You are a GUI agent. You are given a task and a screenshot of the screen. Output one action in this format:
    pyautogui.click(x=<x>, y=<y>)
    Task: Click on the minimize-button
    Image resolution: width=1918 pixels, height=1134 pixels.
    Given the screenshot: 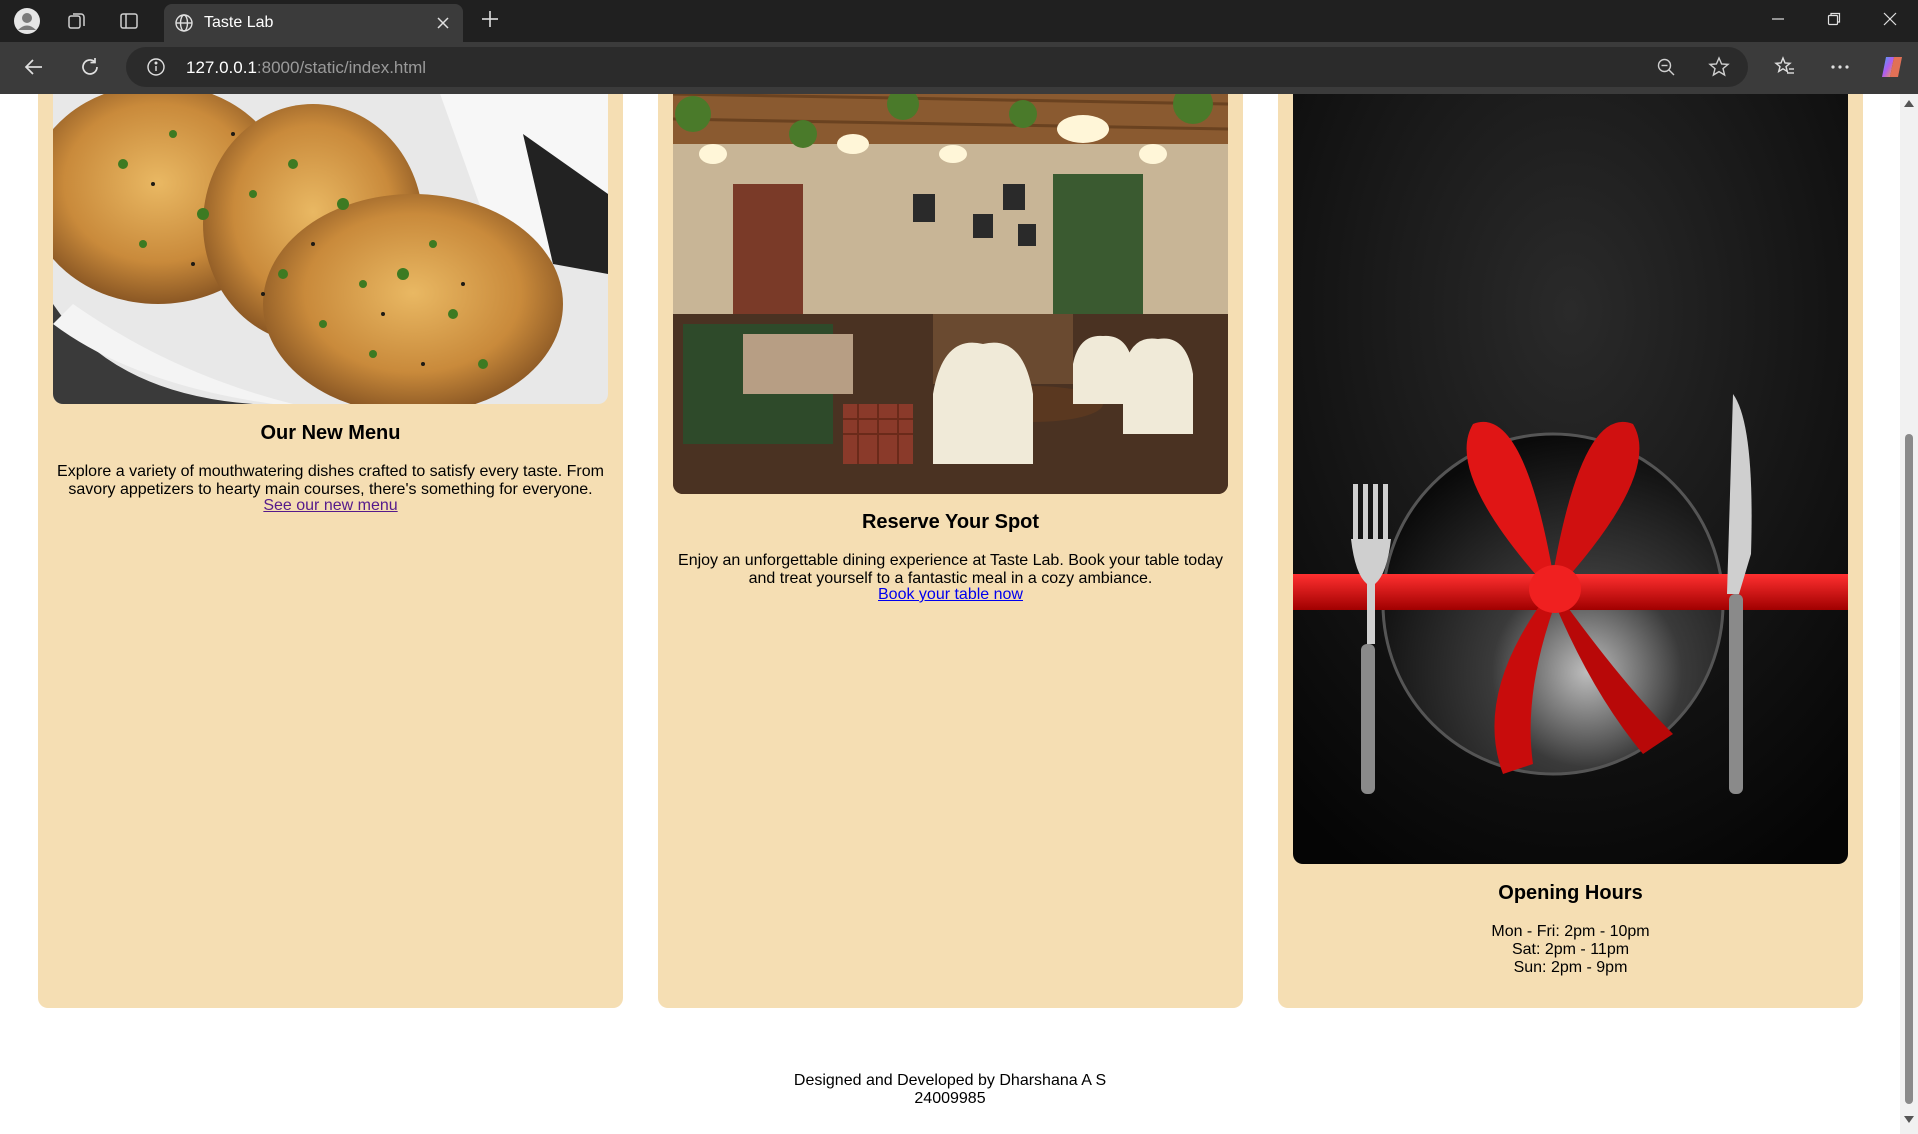 What is the action you would take?
    pyautogui.click(x=1778, y=21)
    